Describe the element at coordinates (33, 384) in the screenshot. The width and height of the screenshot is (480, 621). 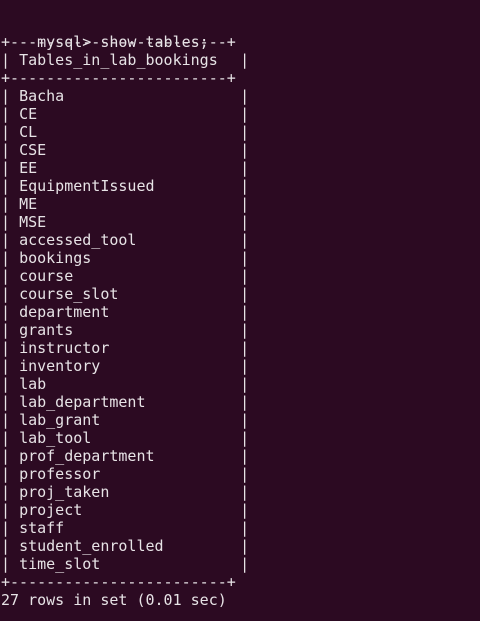
I see `table-cell: lab` at that location.